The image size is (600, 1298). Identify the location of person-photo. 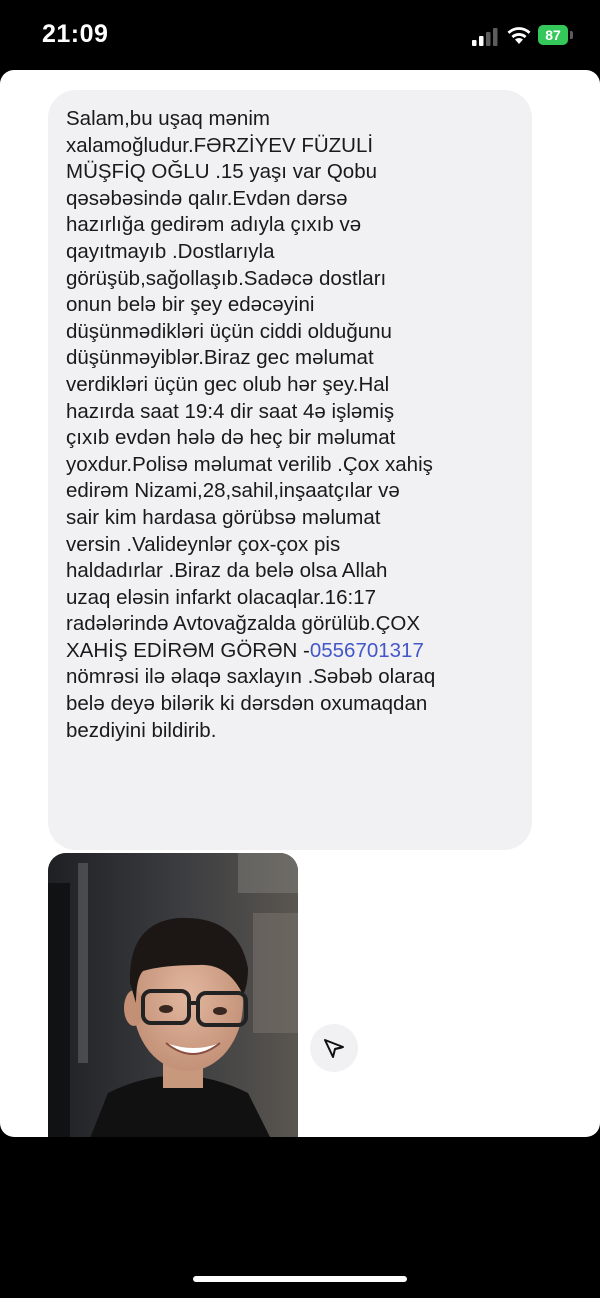
(173, 995).